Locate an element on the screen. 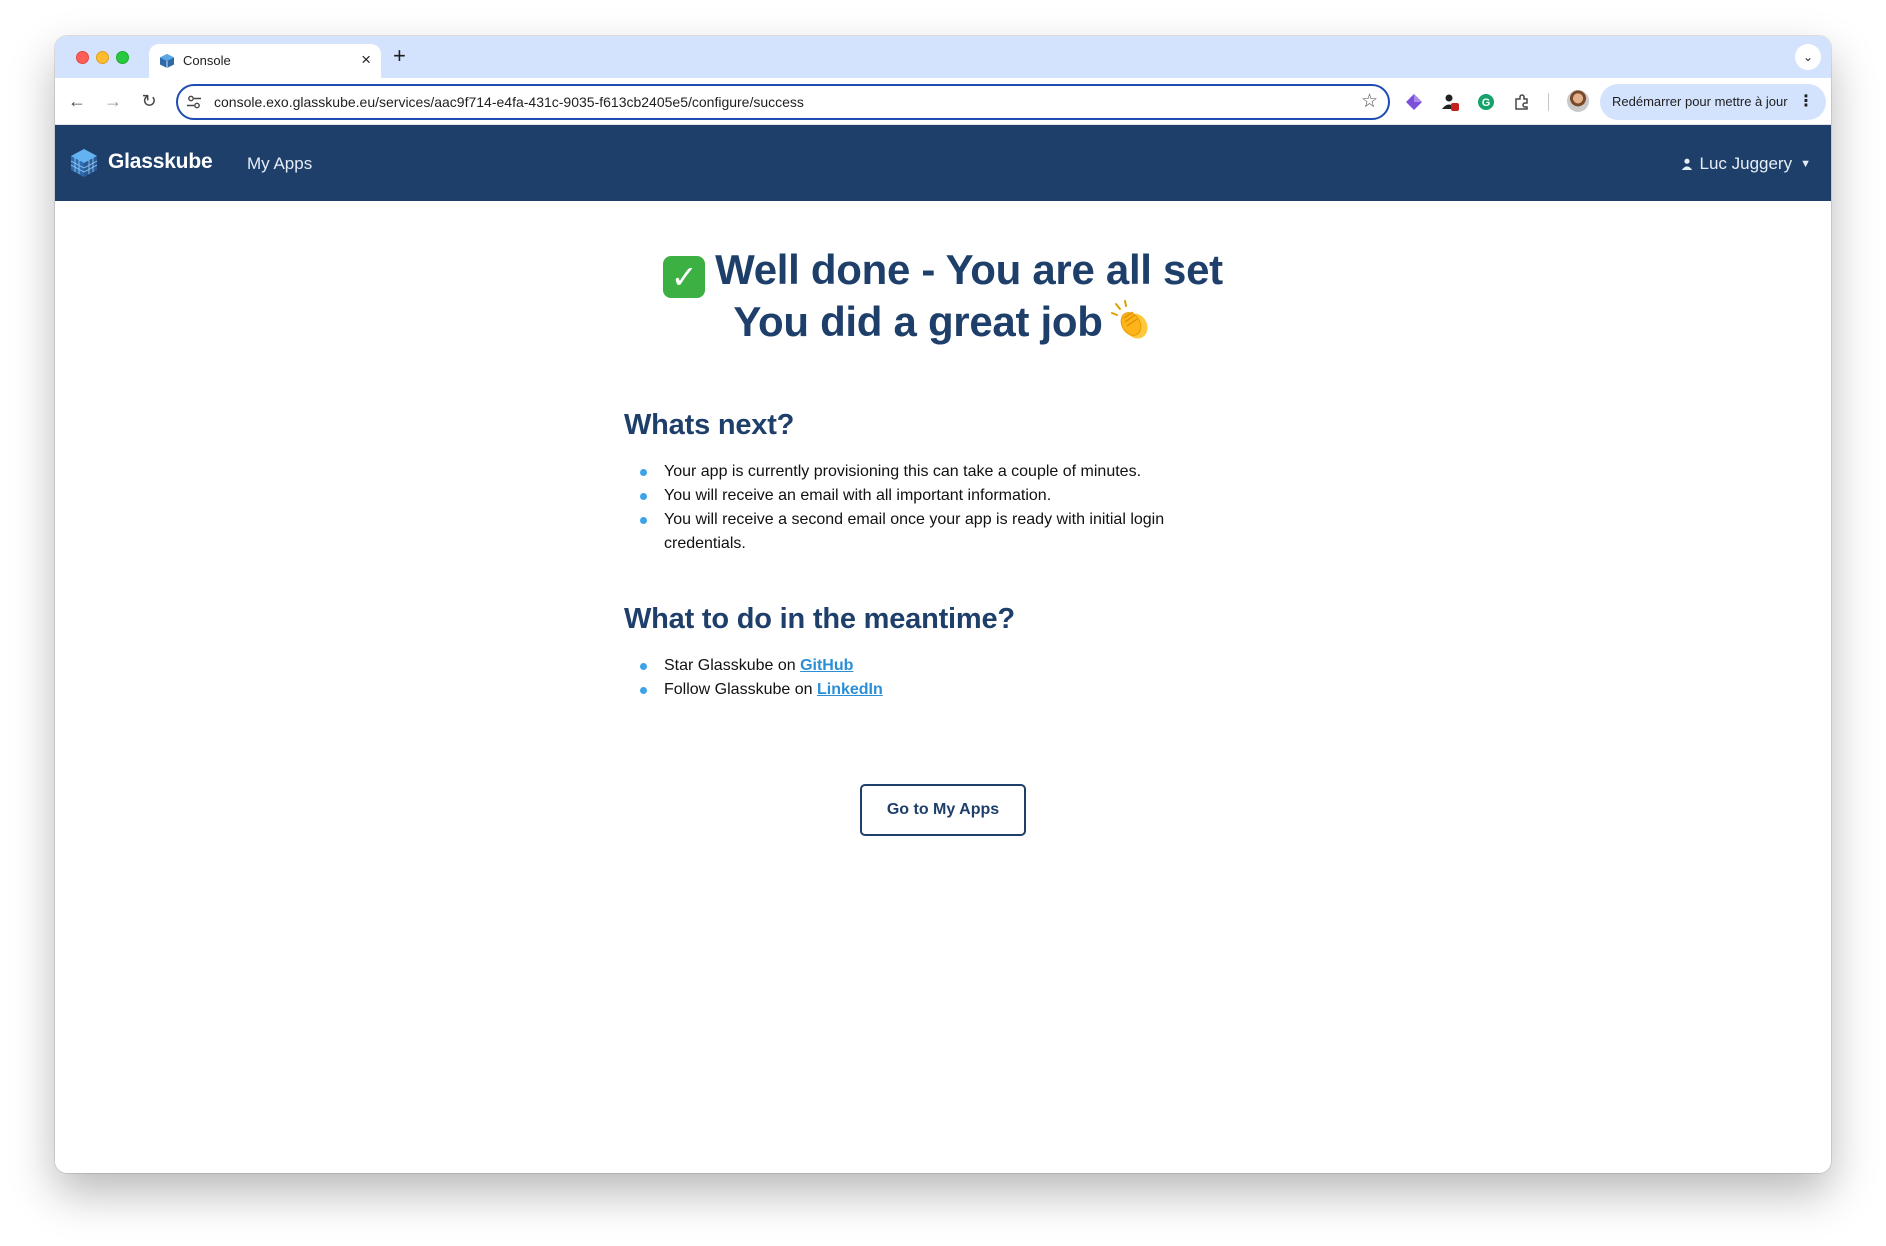 The width and height of the screenshot is (1886, 1246). minimize-window-button is located at coordinates (102, 57).